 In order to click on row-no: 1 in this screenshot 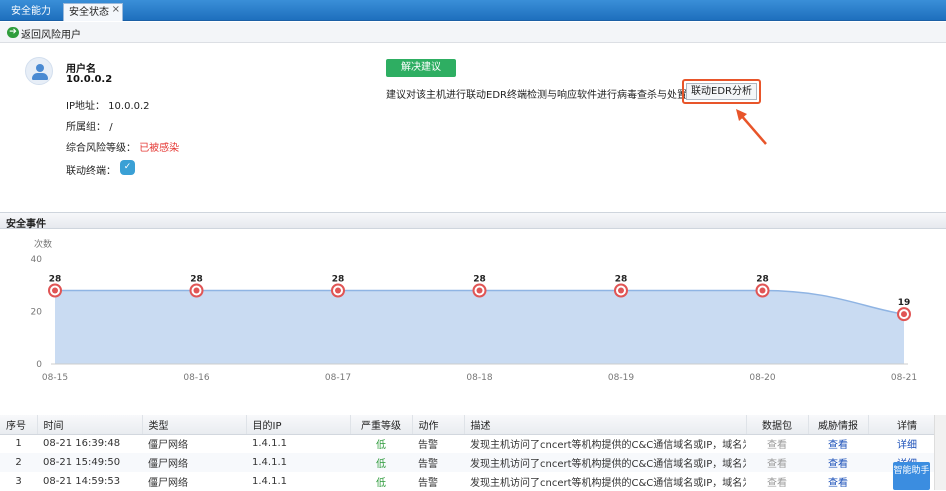, I will do `click(18, 444)`.